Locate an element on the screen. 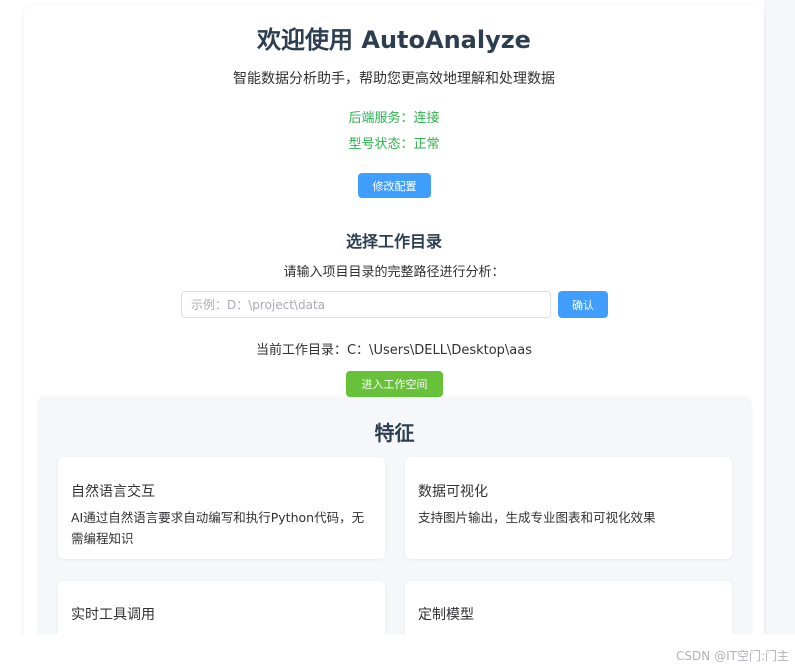 The width and height of the screenshot is (795, 669). feature-card-nl-interaction: 自然语言交互 AI通过自然语言要求自动编写和执行Python代码，无需编程知识 is located at coordinates (221, 508).